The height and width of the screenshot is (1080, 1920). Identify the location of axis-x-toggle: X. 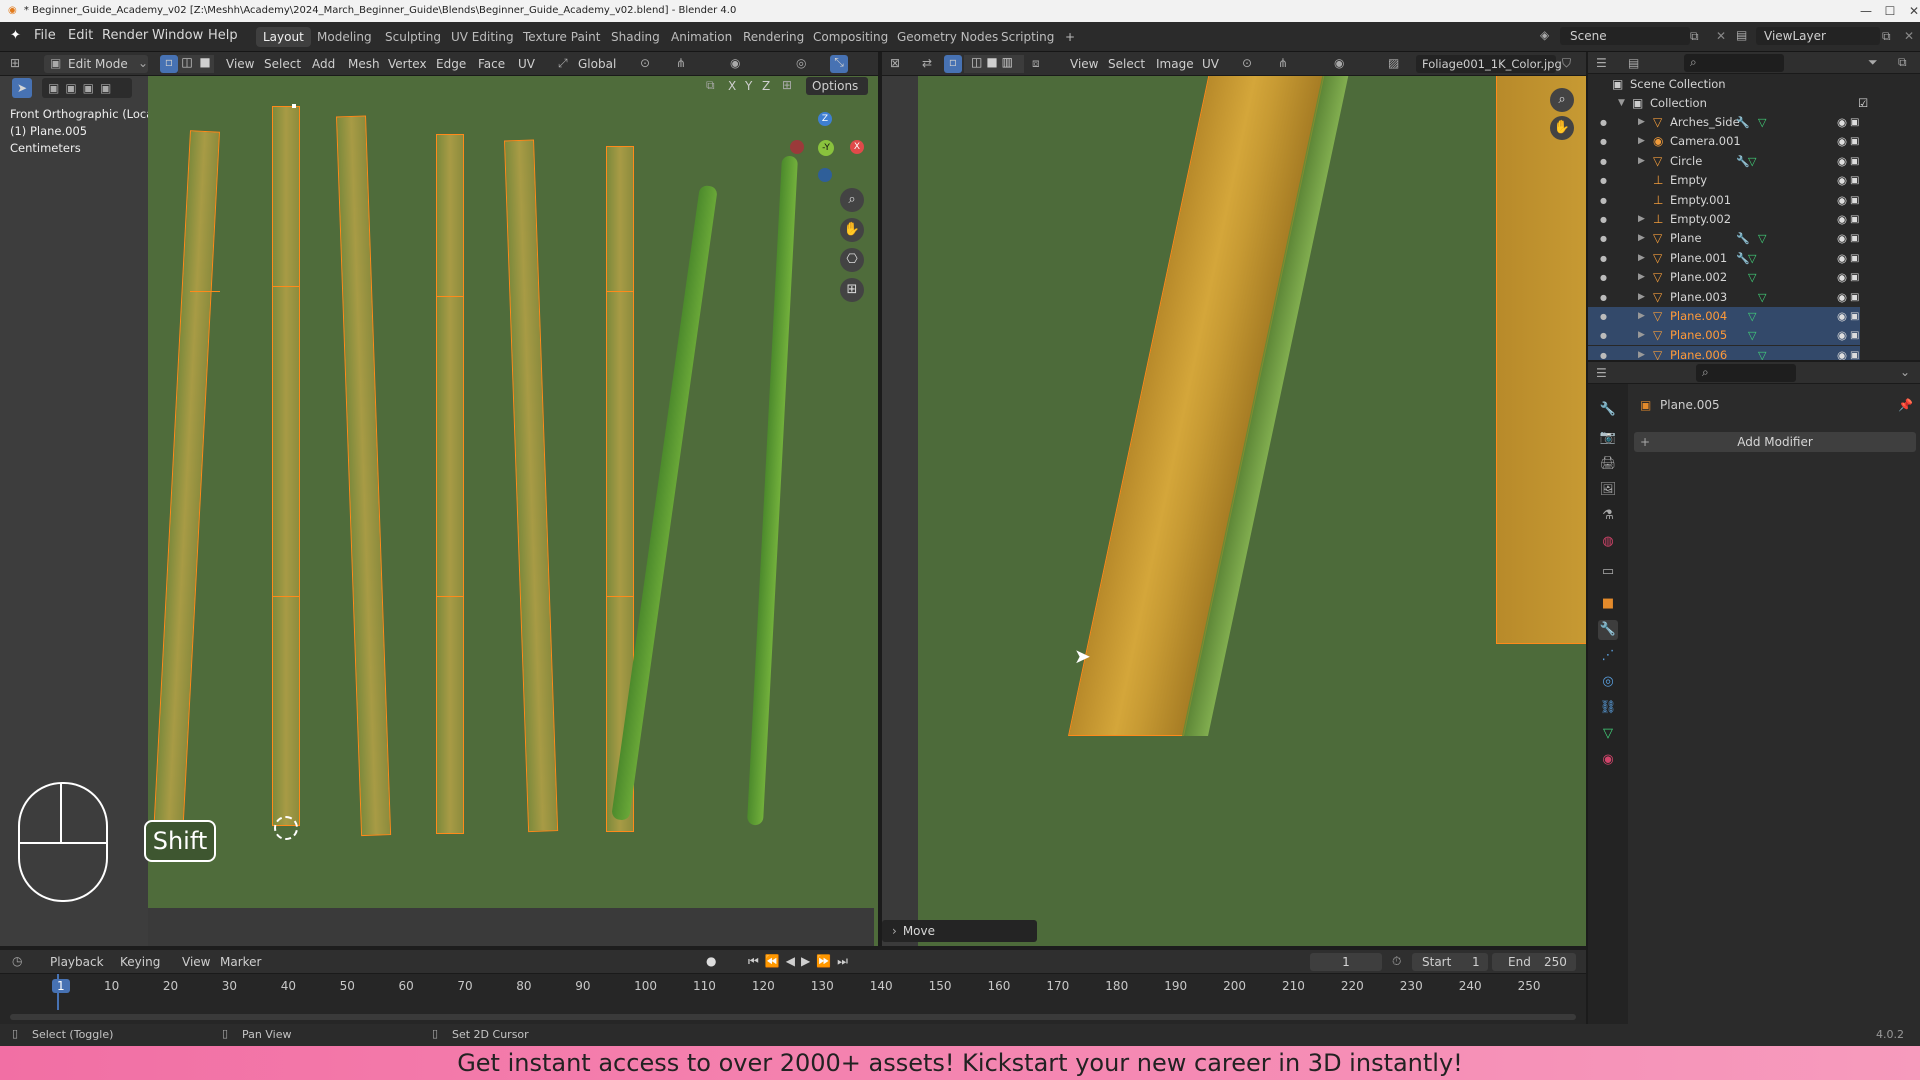
(732, 86).